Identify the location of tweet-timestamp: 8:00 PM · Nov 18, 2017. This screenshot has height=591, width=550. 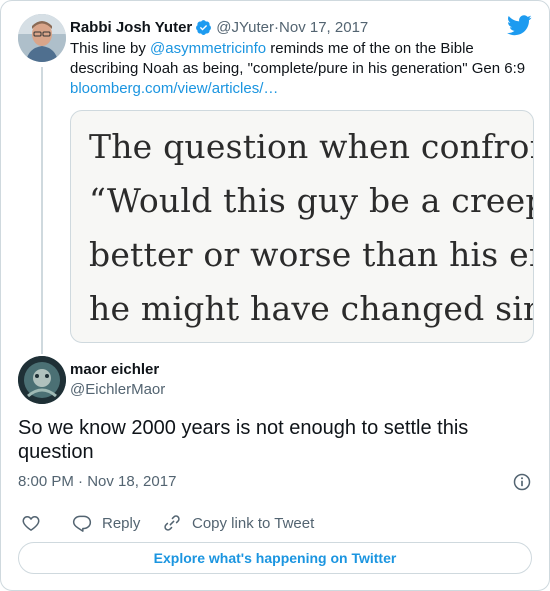
(97, 481).